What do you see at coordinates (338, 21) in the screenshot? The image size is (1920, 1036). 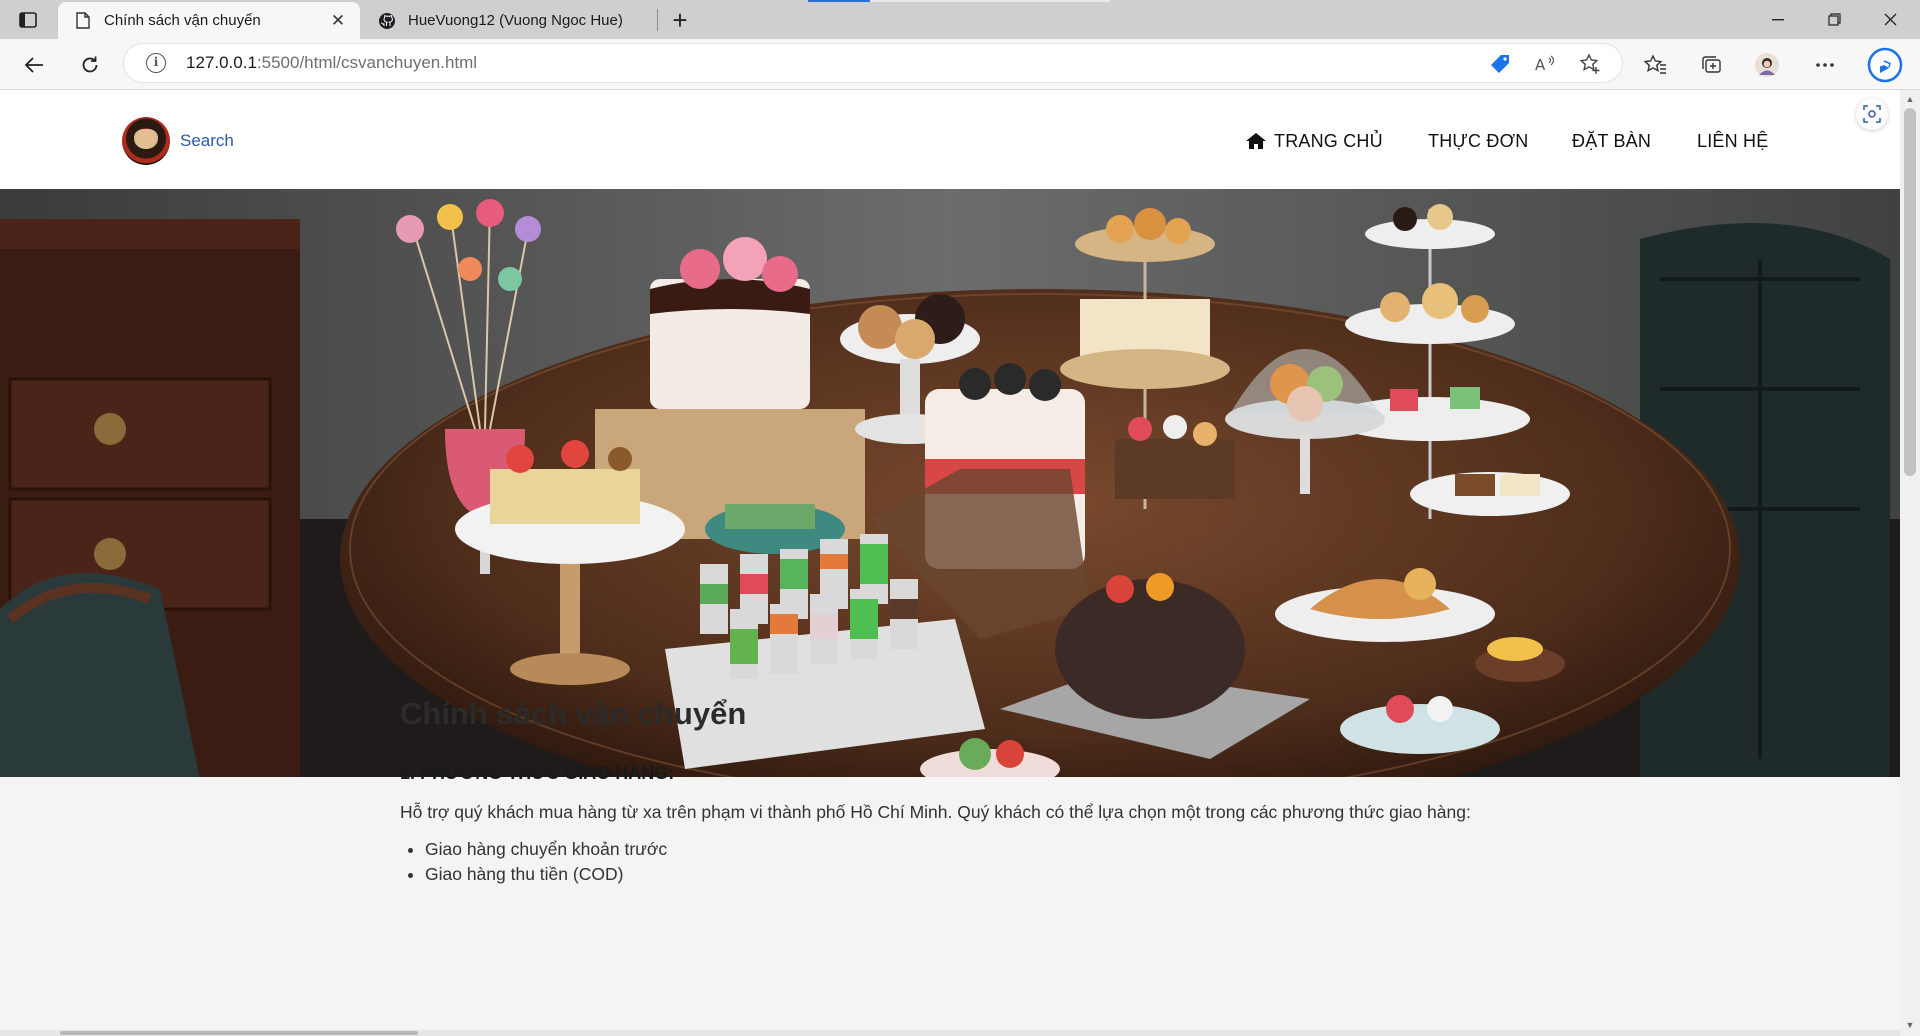 I see `close-tab-icon: ✕` at bounding box center [338, 21].